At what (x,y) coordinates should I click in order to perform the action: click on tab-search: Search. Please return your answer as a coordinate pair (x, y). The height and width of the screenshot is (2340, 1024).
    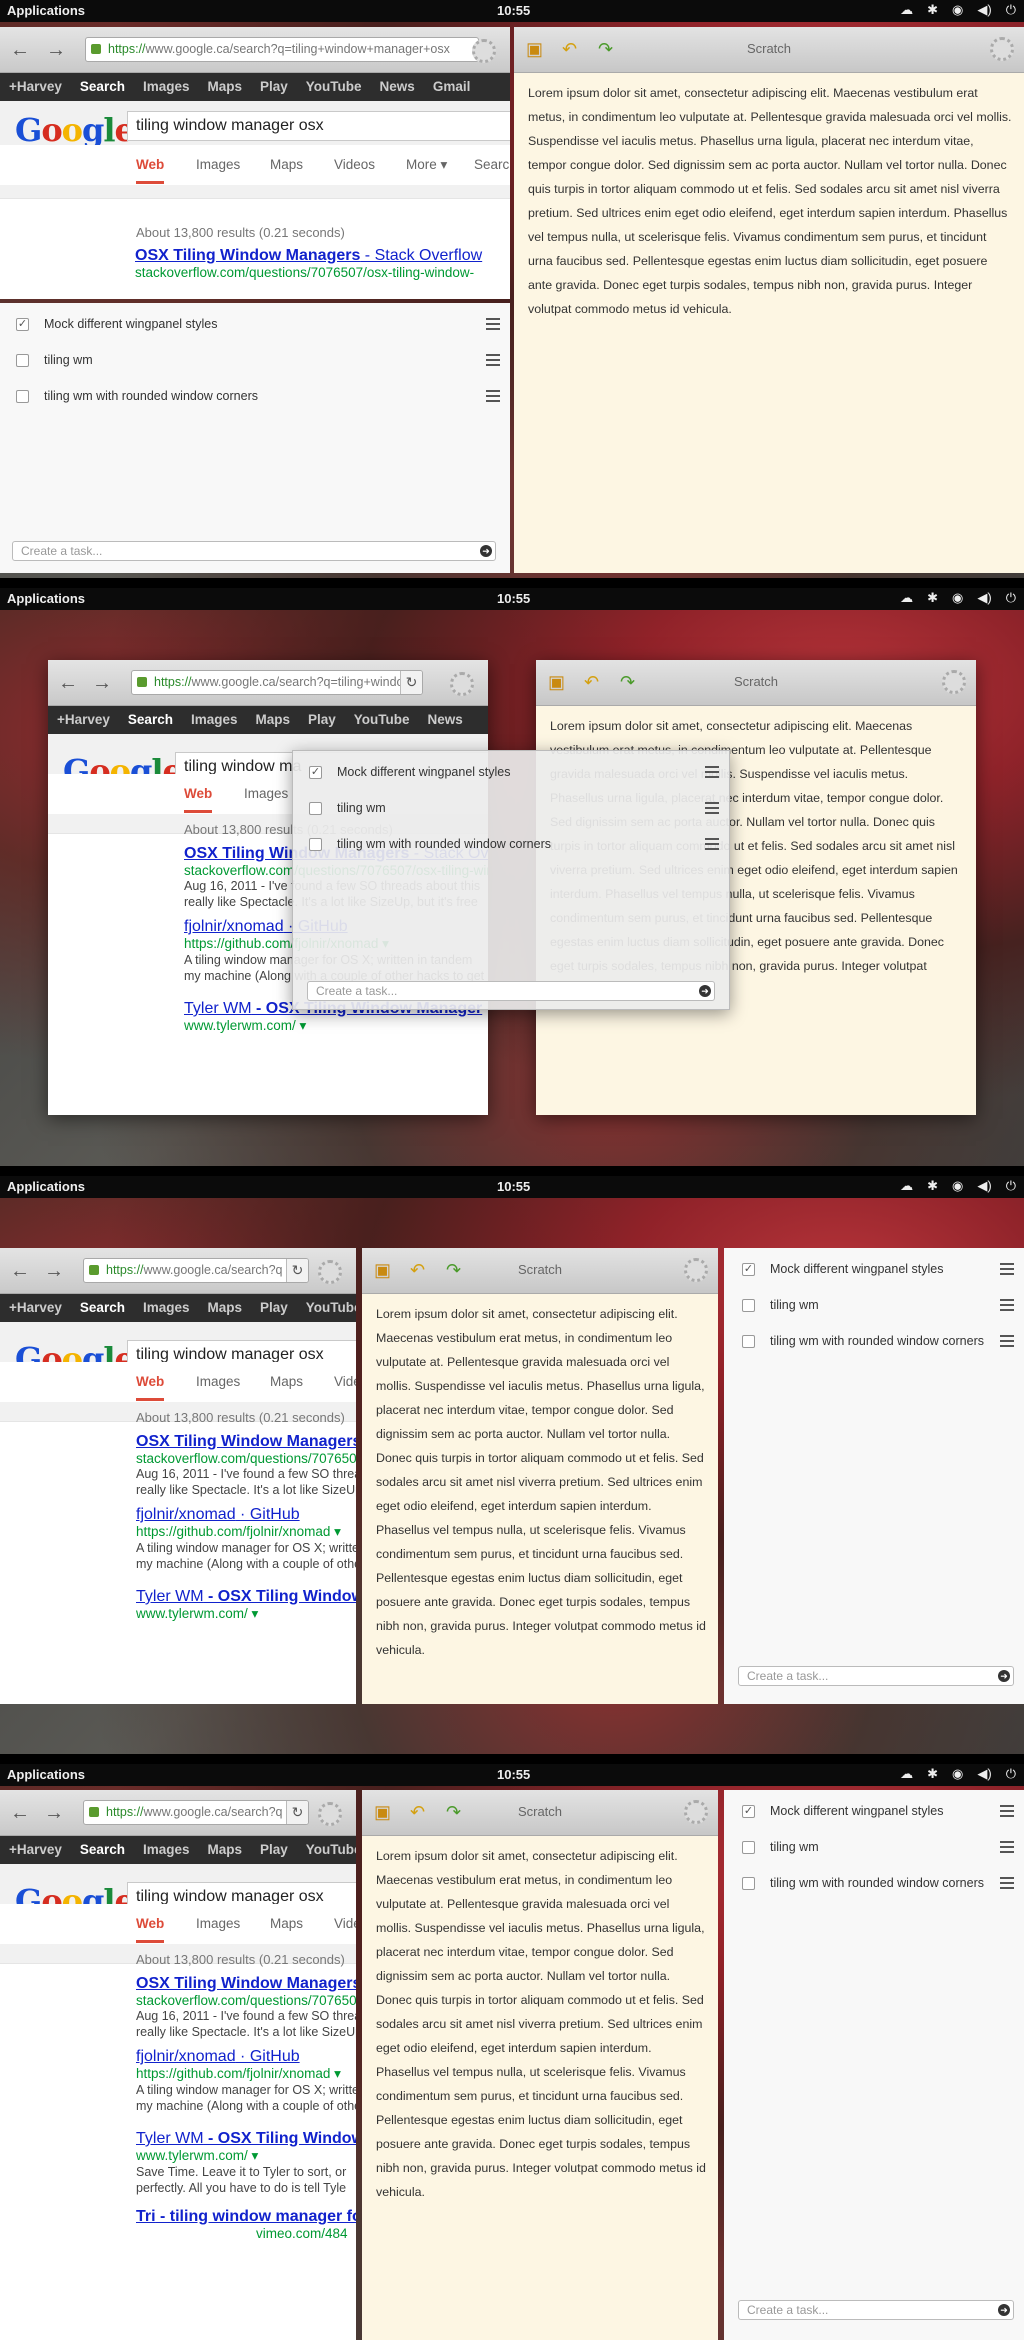
    Looking at the image, I should click on (492, 164).